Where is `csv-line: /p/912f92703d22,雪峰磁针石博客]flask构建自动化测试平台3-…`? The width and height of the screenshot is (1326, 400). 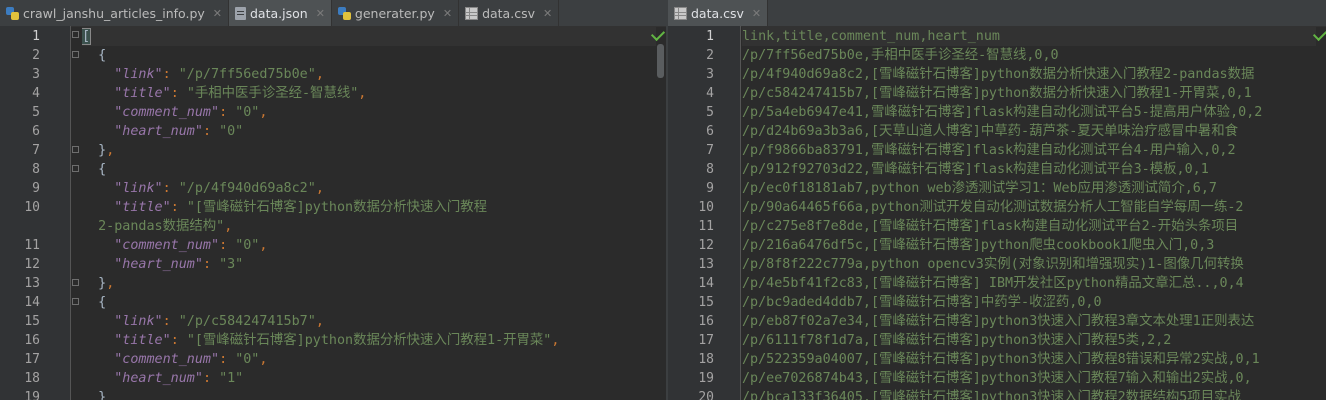
csv-line: /p/912f92703d22,雪峰磁针石博客]flask构建自动化测试平台3-… is located at coordinates (975, 169).